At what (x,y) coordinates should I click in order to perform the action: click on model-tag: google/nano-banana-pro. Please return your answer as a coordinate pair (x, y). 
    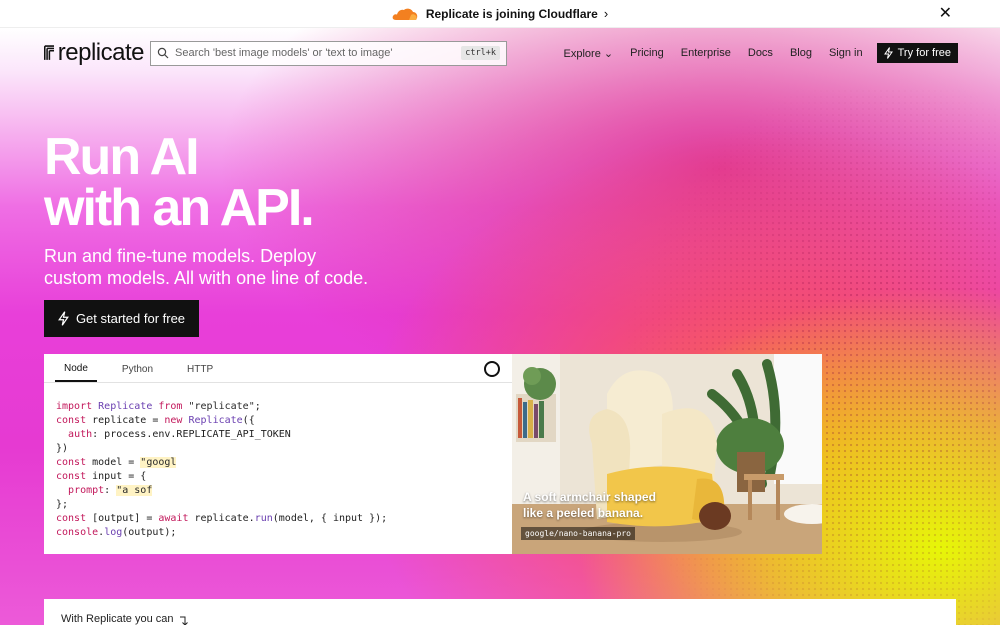
    Looking at the image, I should click on (578, 533).